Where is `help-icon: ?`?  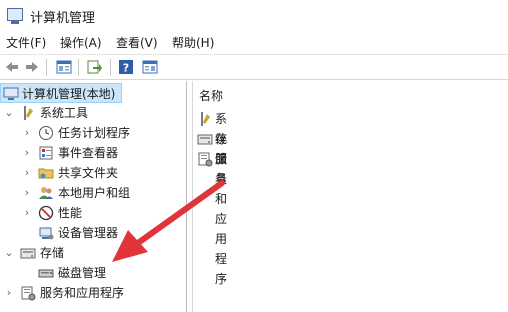 help-icon: ? is located at coordinates (126, 67).